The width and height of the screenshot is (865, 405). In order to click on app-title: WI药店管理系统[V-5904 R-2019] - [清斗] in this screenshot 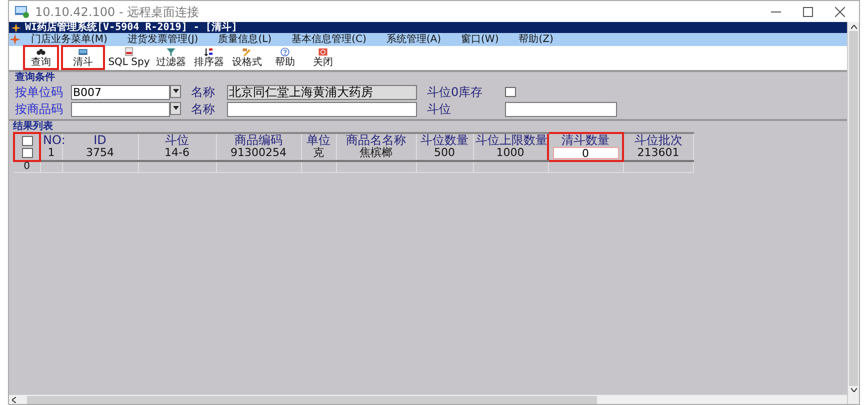, I will do `click(131, 27)`.